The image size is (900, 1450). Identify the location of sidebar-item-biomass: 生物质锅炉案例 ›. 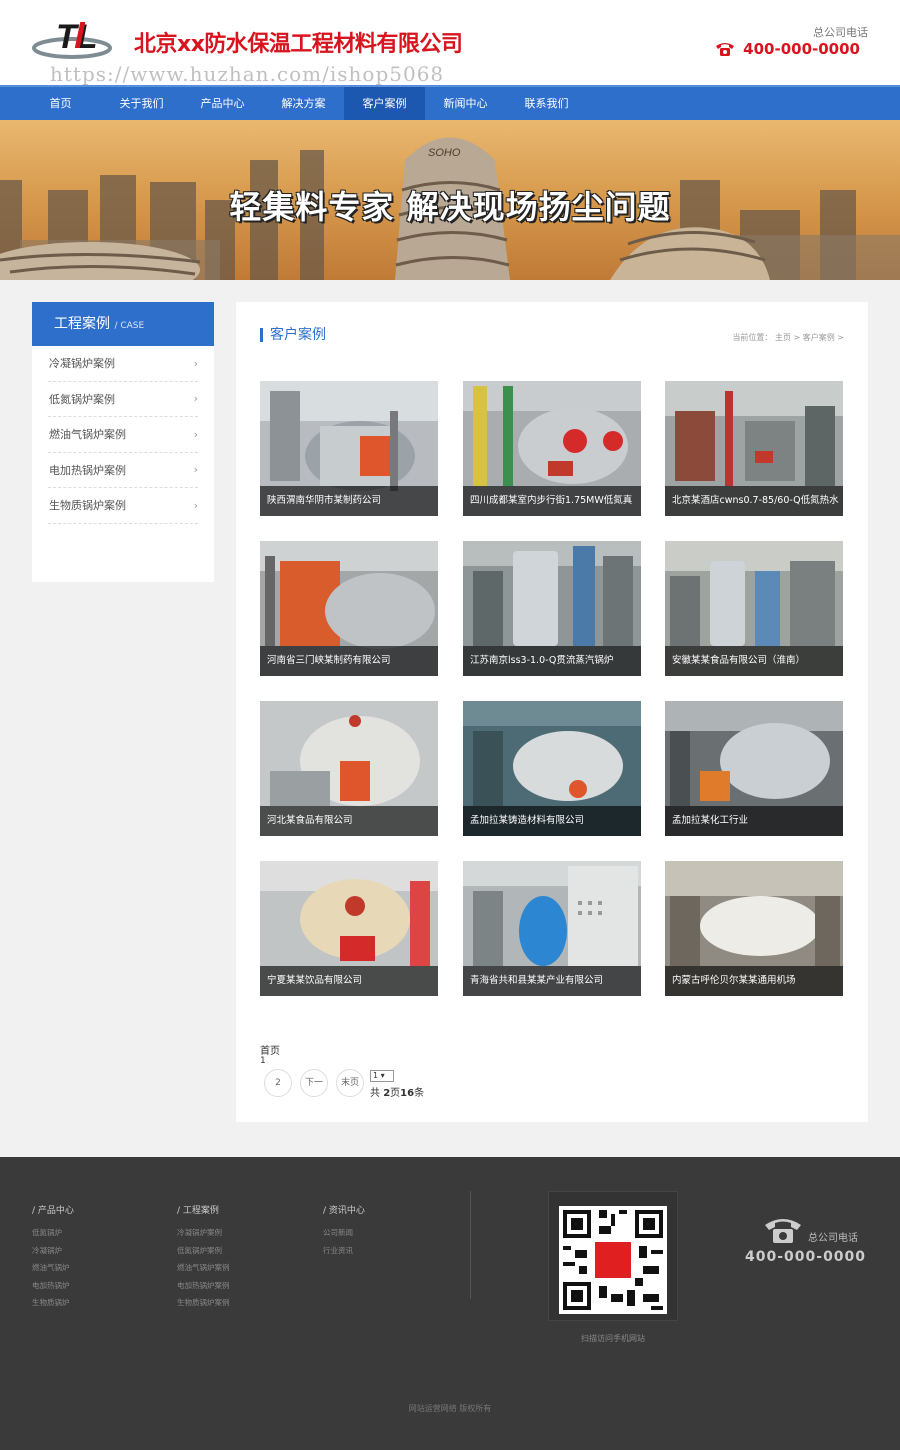
(123, 506).